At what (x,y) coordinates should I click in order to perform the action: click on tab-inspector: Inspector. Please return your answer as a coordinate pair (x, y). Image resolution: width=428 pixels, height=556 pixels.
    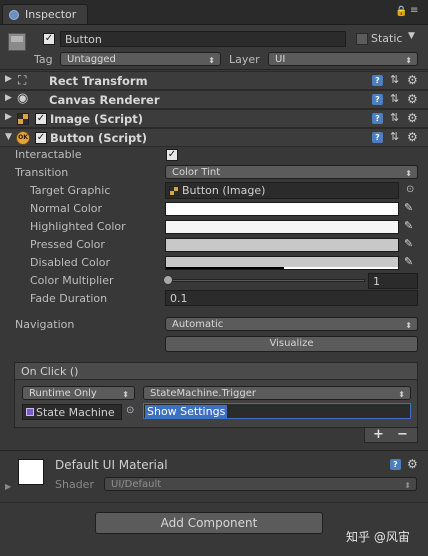
    Looking at the image, I should click on (45, 14).